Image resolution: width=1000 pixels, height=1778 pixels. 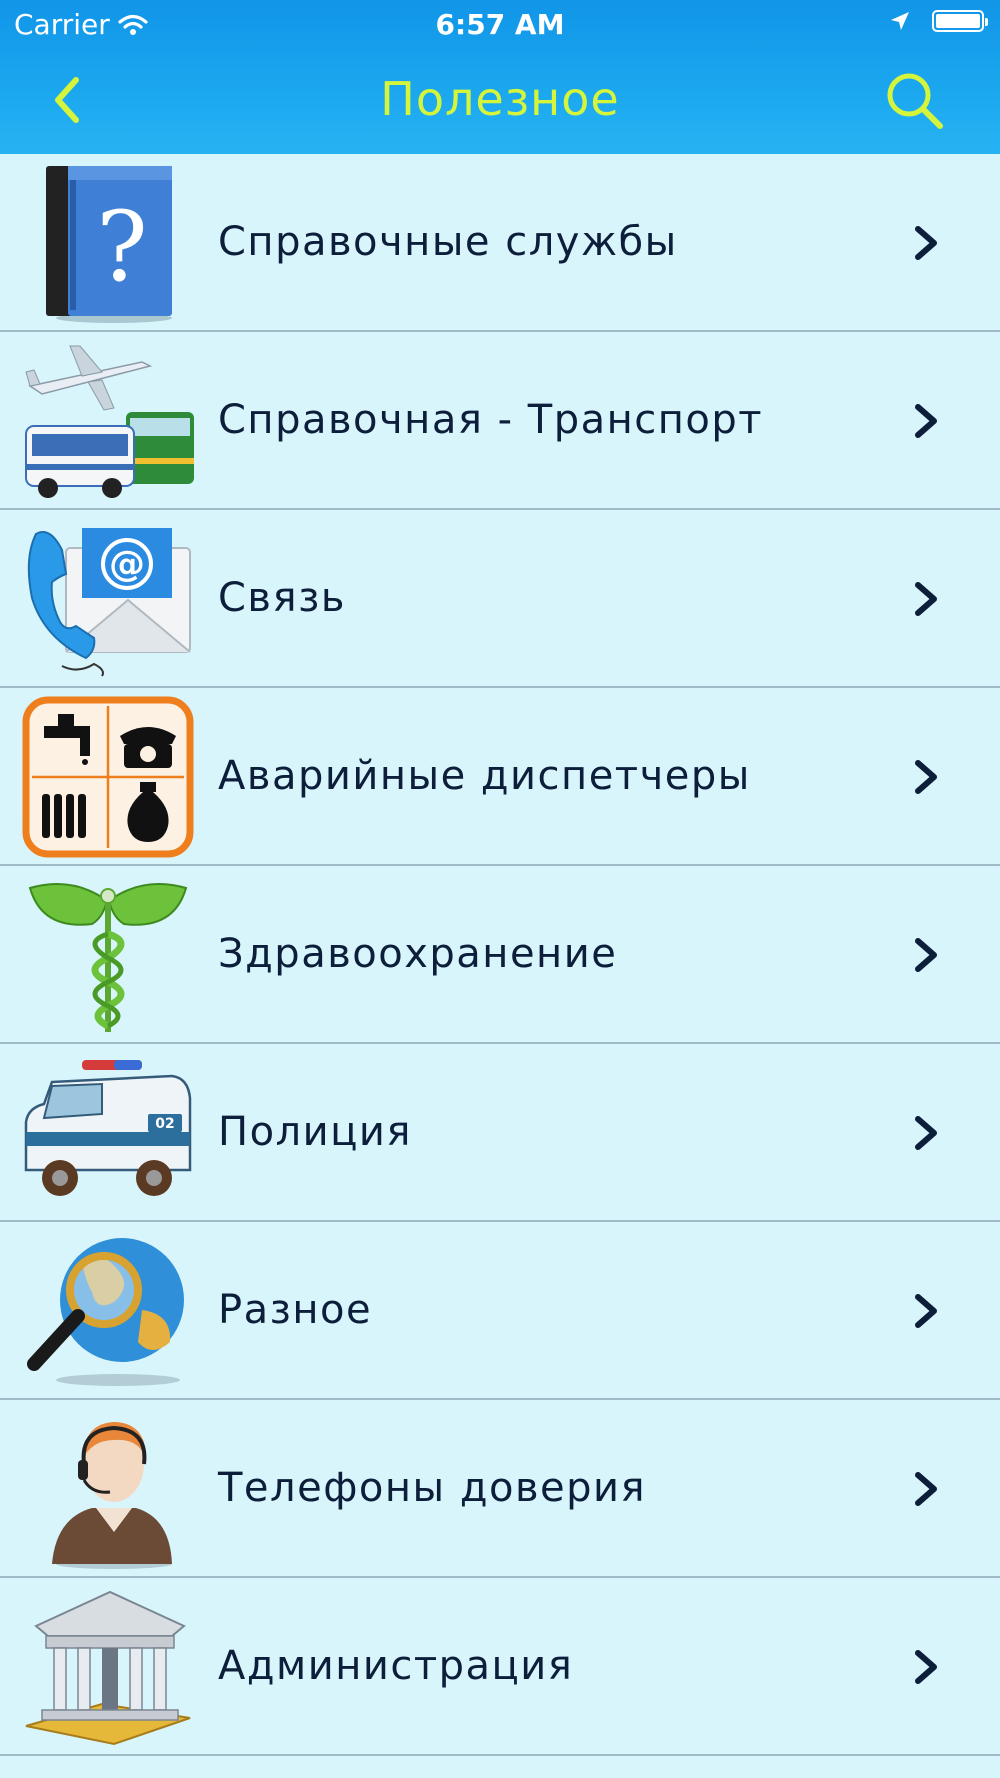 I want to click on list-item-healthcare: Здравоохранение, so click(x=500, y=955).